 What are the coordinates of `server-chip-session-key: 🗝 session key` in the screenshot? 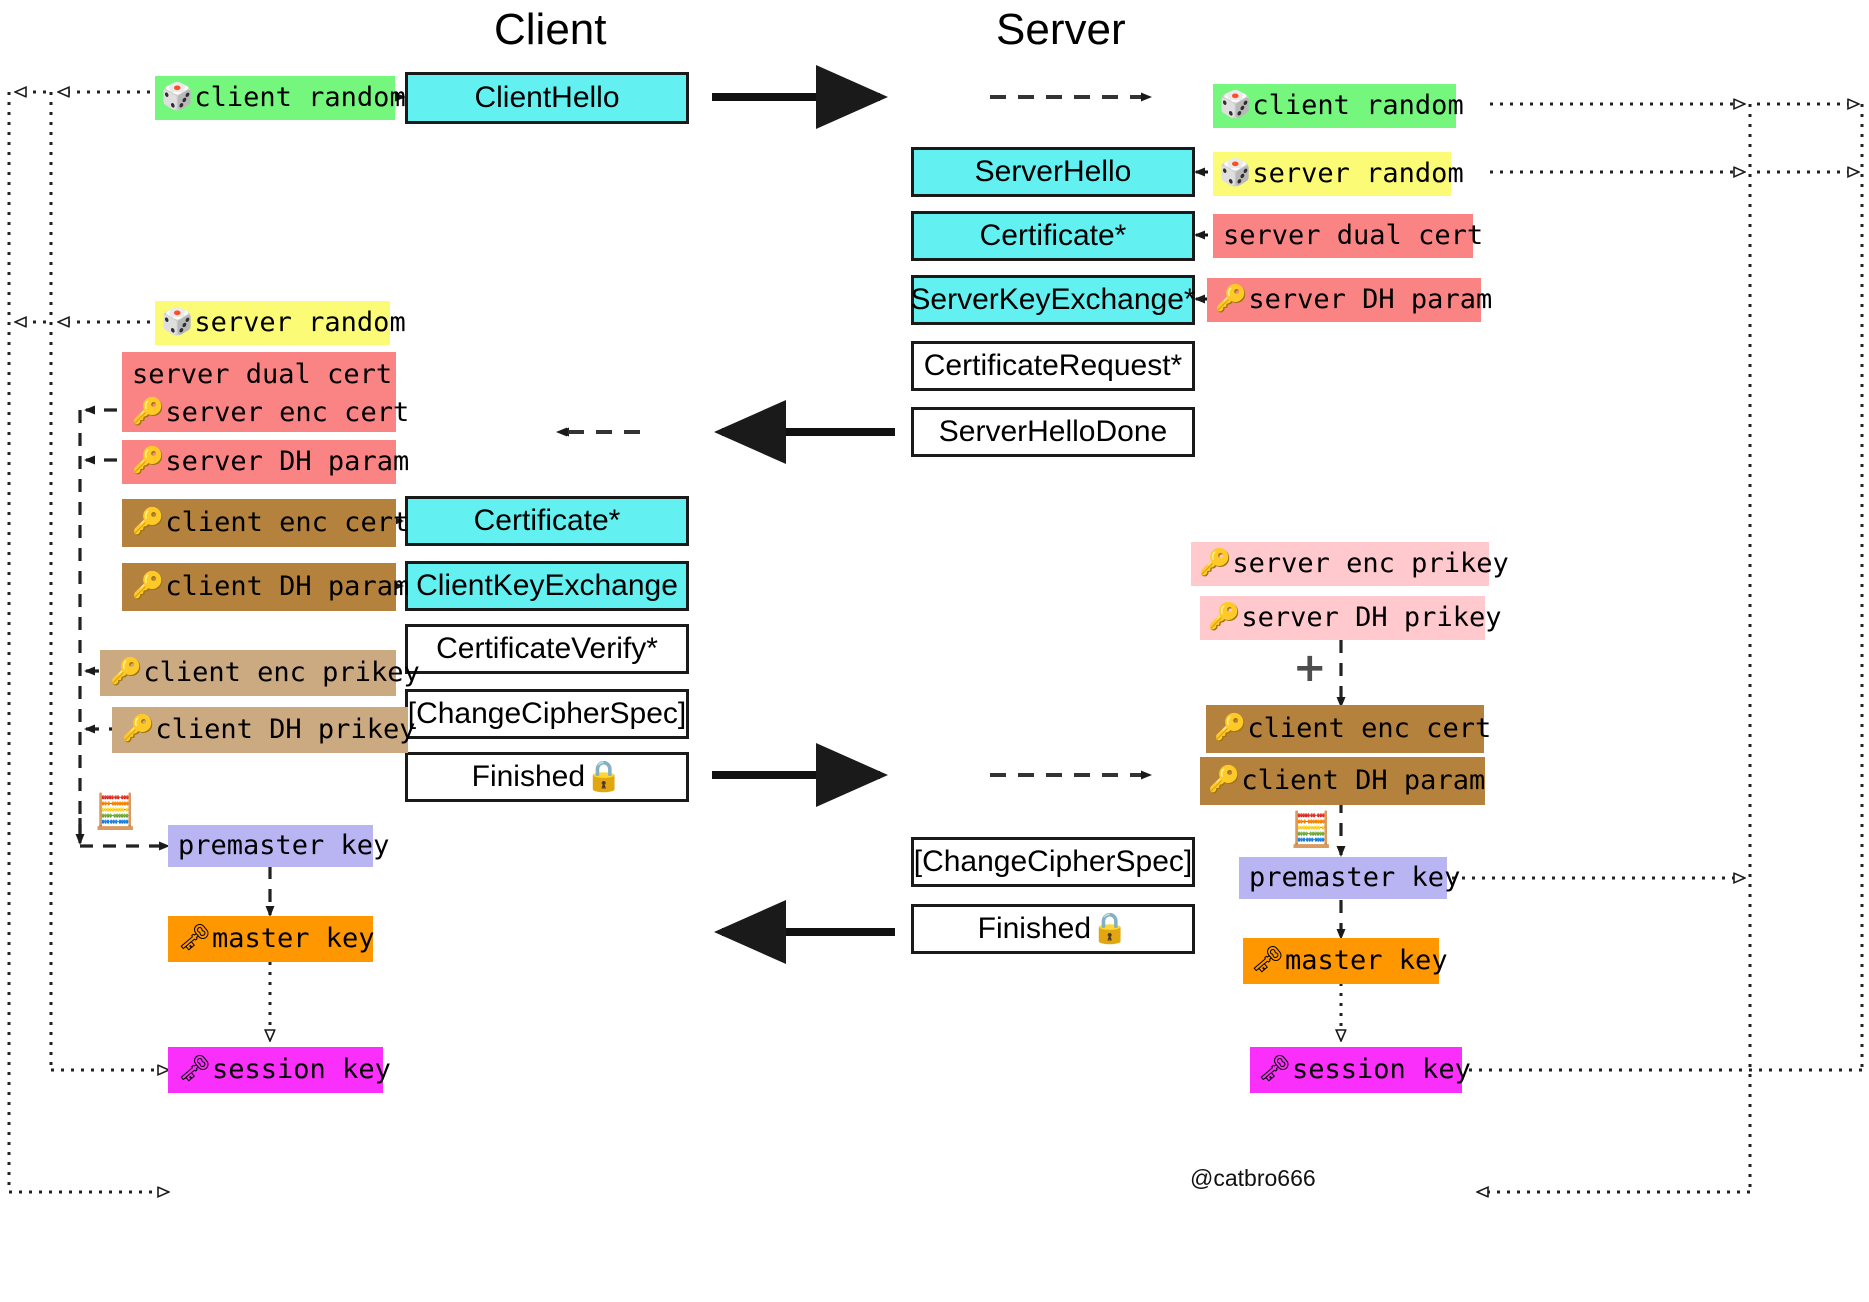 It's located at (1360, 1070).